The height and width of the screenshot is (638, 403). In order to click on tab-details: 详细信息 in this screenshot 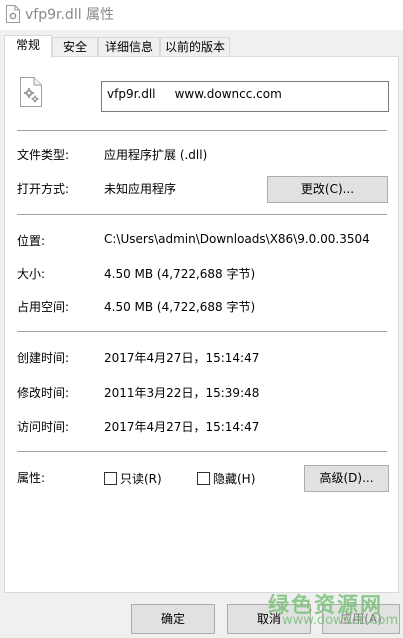, I will do `click(129, 47)`.